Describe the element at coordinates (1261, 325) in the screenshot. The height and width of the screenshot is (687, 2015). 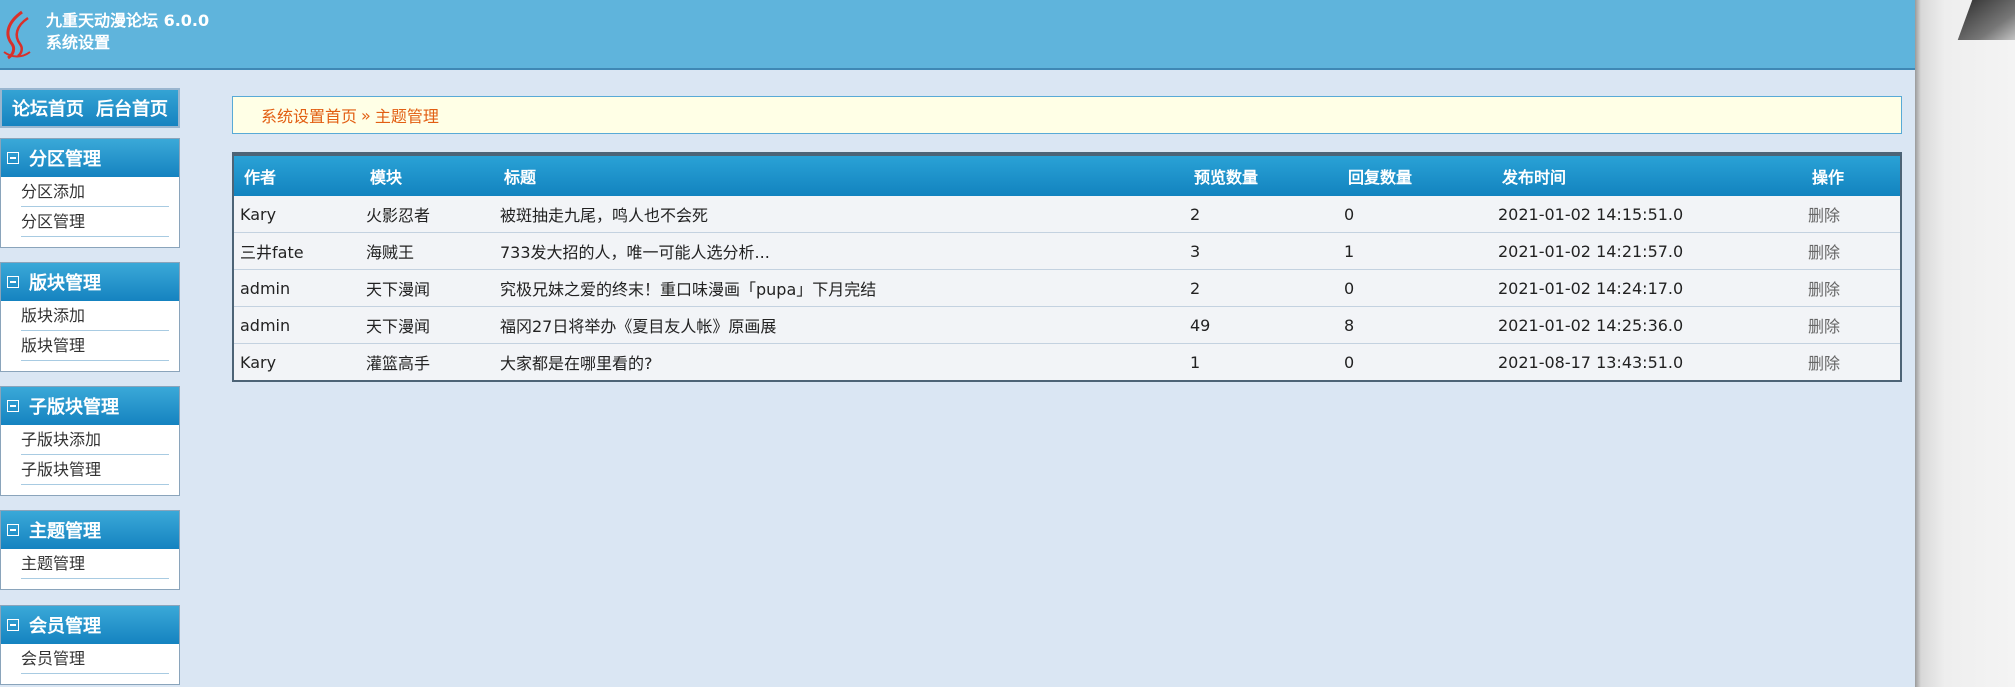
I see `cell-views: 49` at that location.